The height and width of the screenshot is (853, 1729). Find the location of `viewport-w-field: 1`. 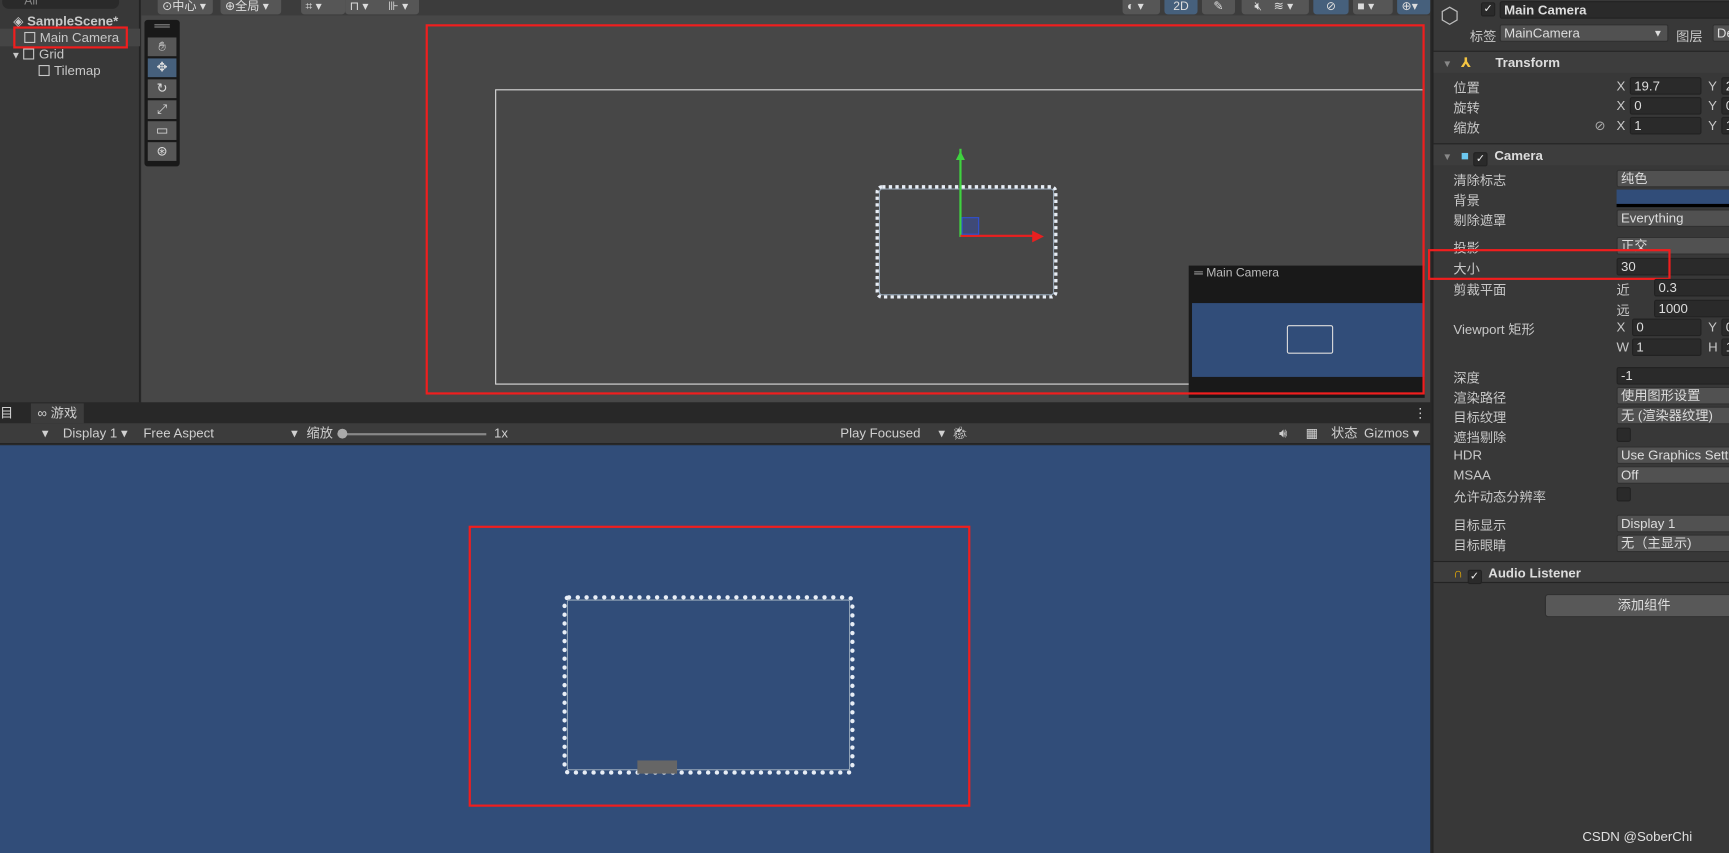

viewport-w-field: 1 is located at coordinates (1666, 347).